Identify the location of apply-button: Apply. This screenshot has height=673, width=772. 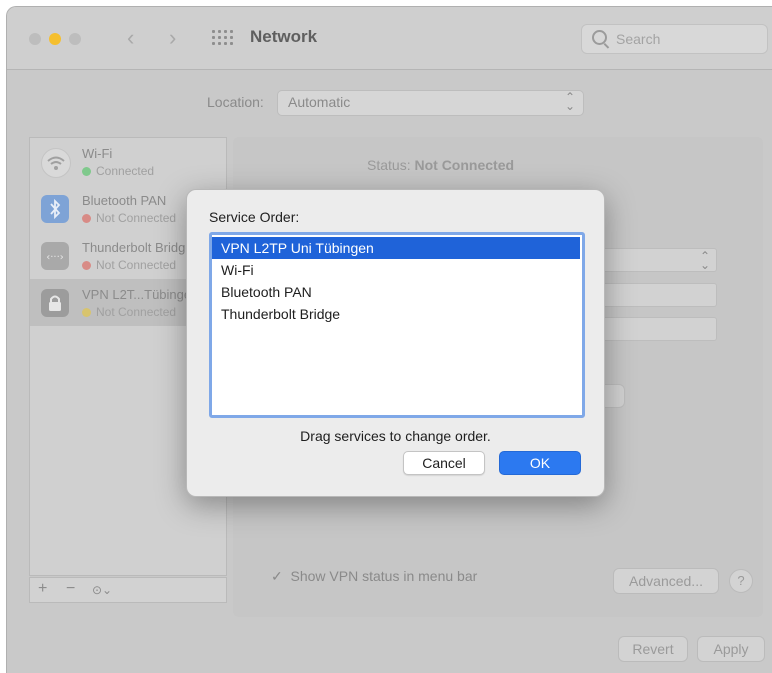
(731, 649).